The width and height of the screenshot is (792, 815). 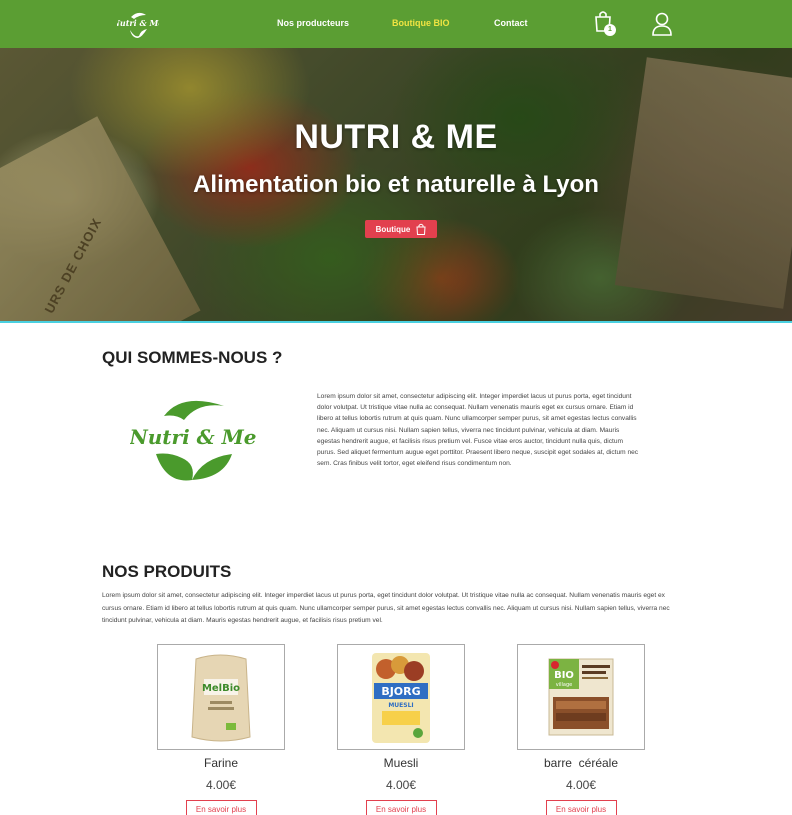 I want to click on boutique-button: Boutique, so click(x=401, y=229).